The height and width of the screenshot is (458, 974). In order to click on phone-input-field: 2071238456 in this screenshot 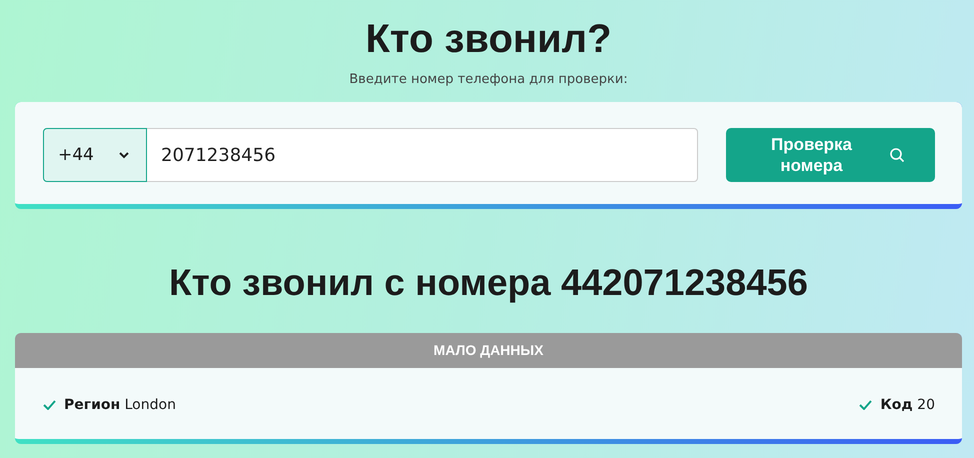, I will do `click(422, 155)`.